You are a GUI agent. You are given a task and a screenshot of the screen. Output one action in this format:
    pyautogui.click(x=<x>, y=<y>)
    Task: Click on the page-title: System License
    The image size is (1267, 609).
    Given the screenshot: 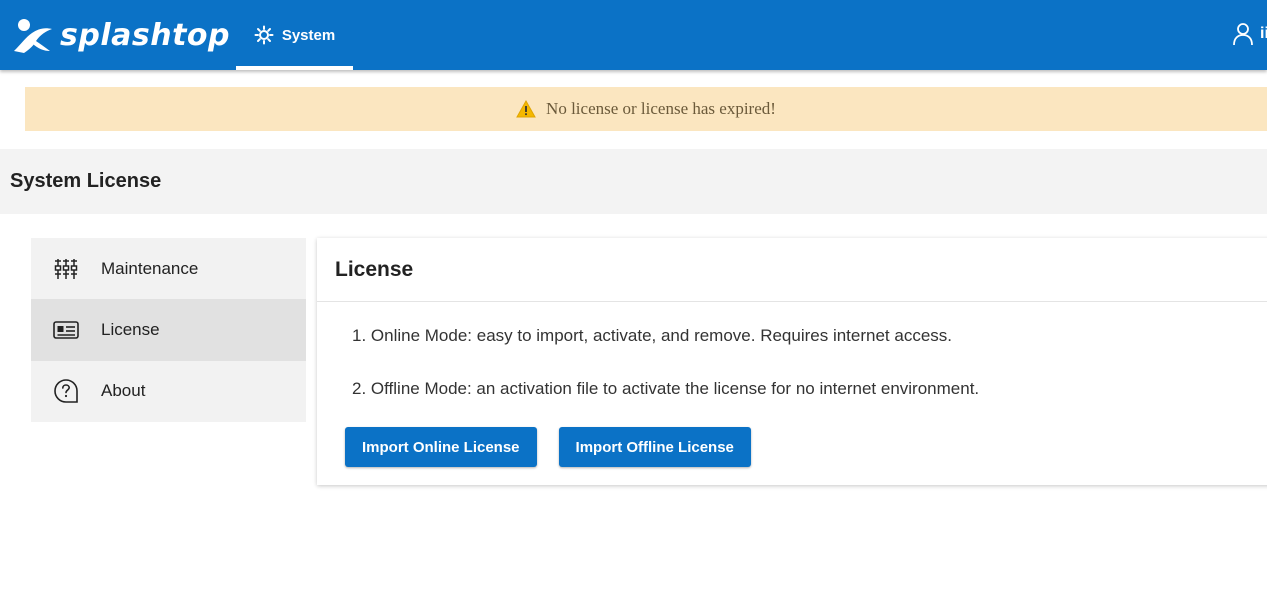 What is the action you would take?
    pyautogui.click(x=86, y=181)
    